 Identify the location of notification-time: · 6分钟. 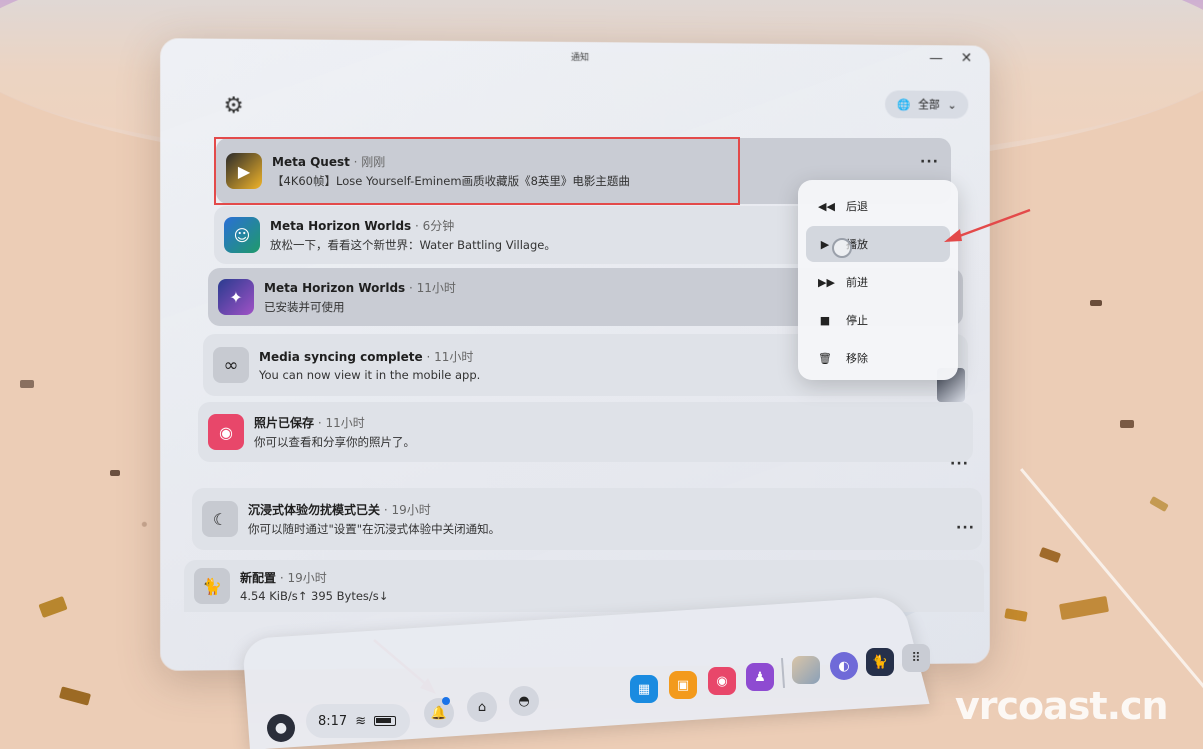
(432, 226).